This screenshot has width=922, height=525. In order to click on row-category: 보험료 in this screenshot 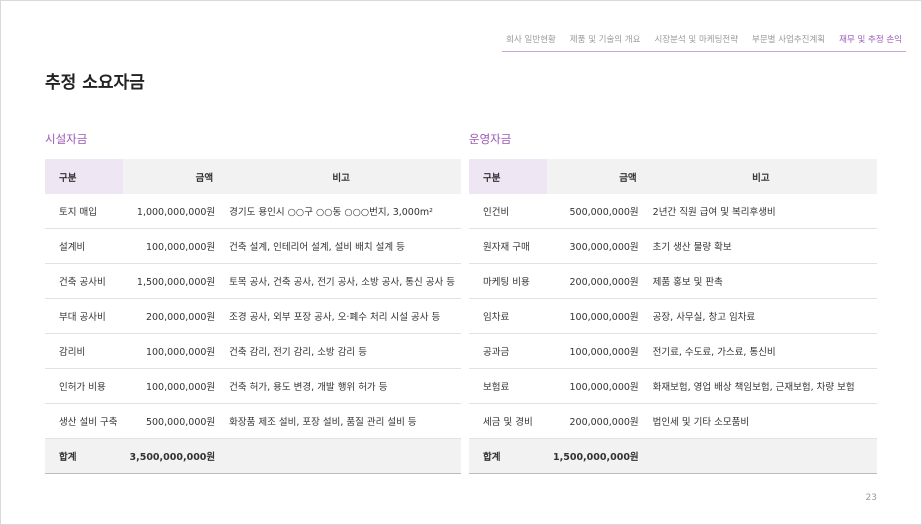, I will do `click(508, 386)`.